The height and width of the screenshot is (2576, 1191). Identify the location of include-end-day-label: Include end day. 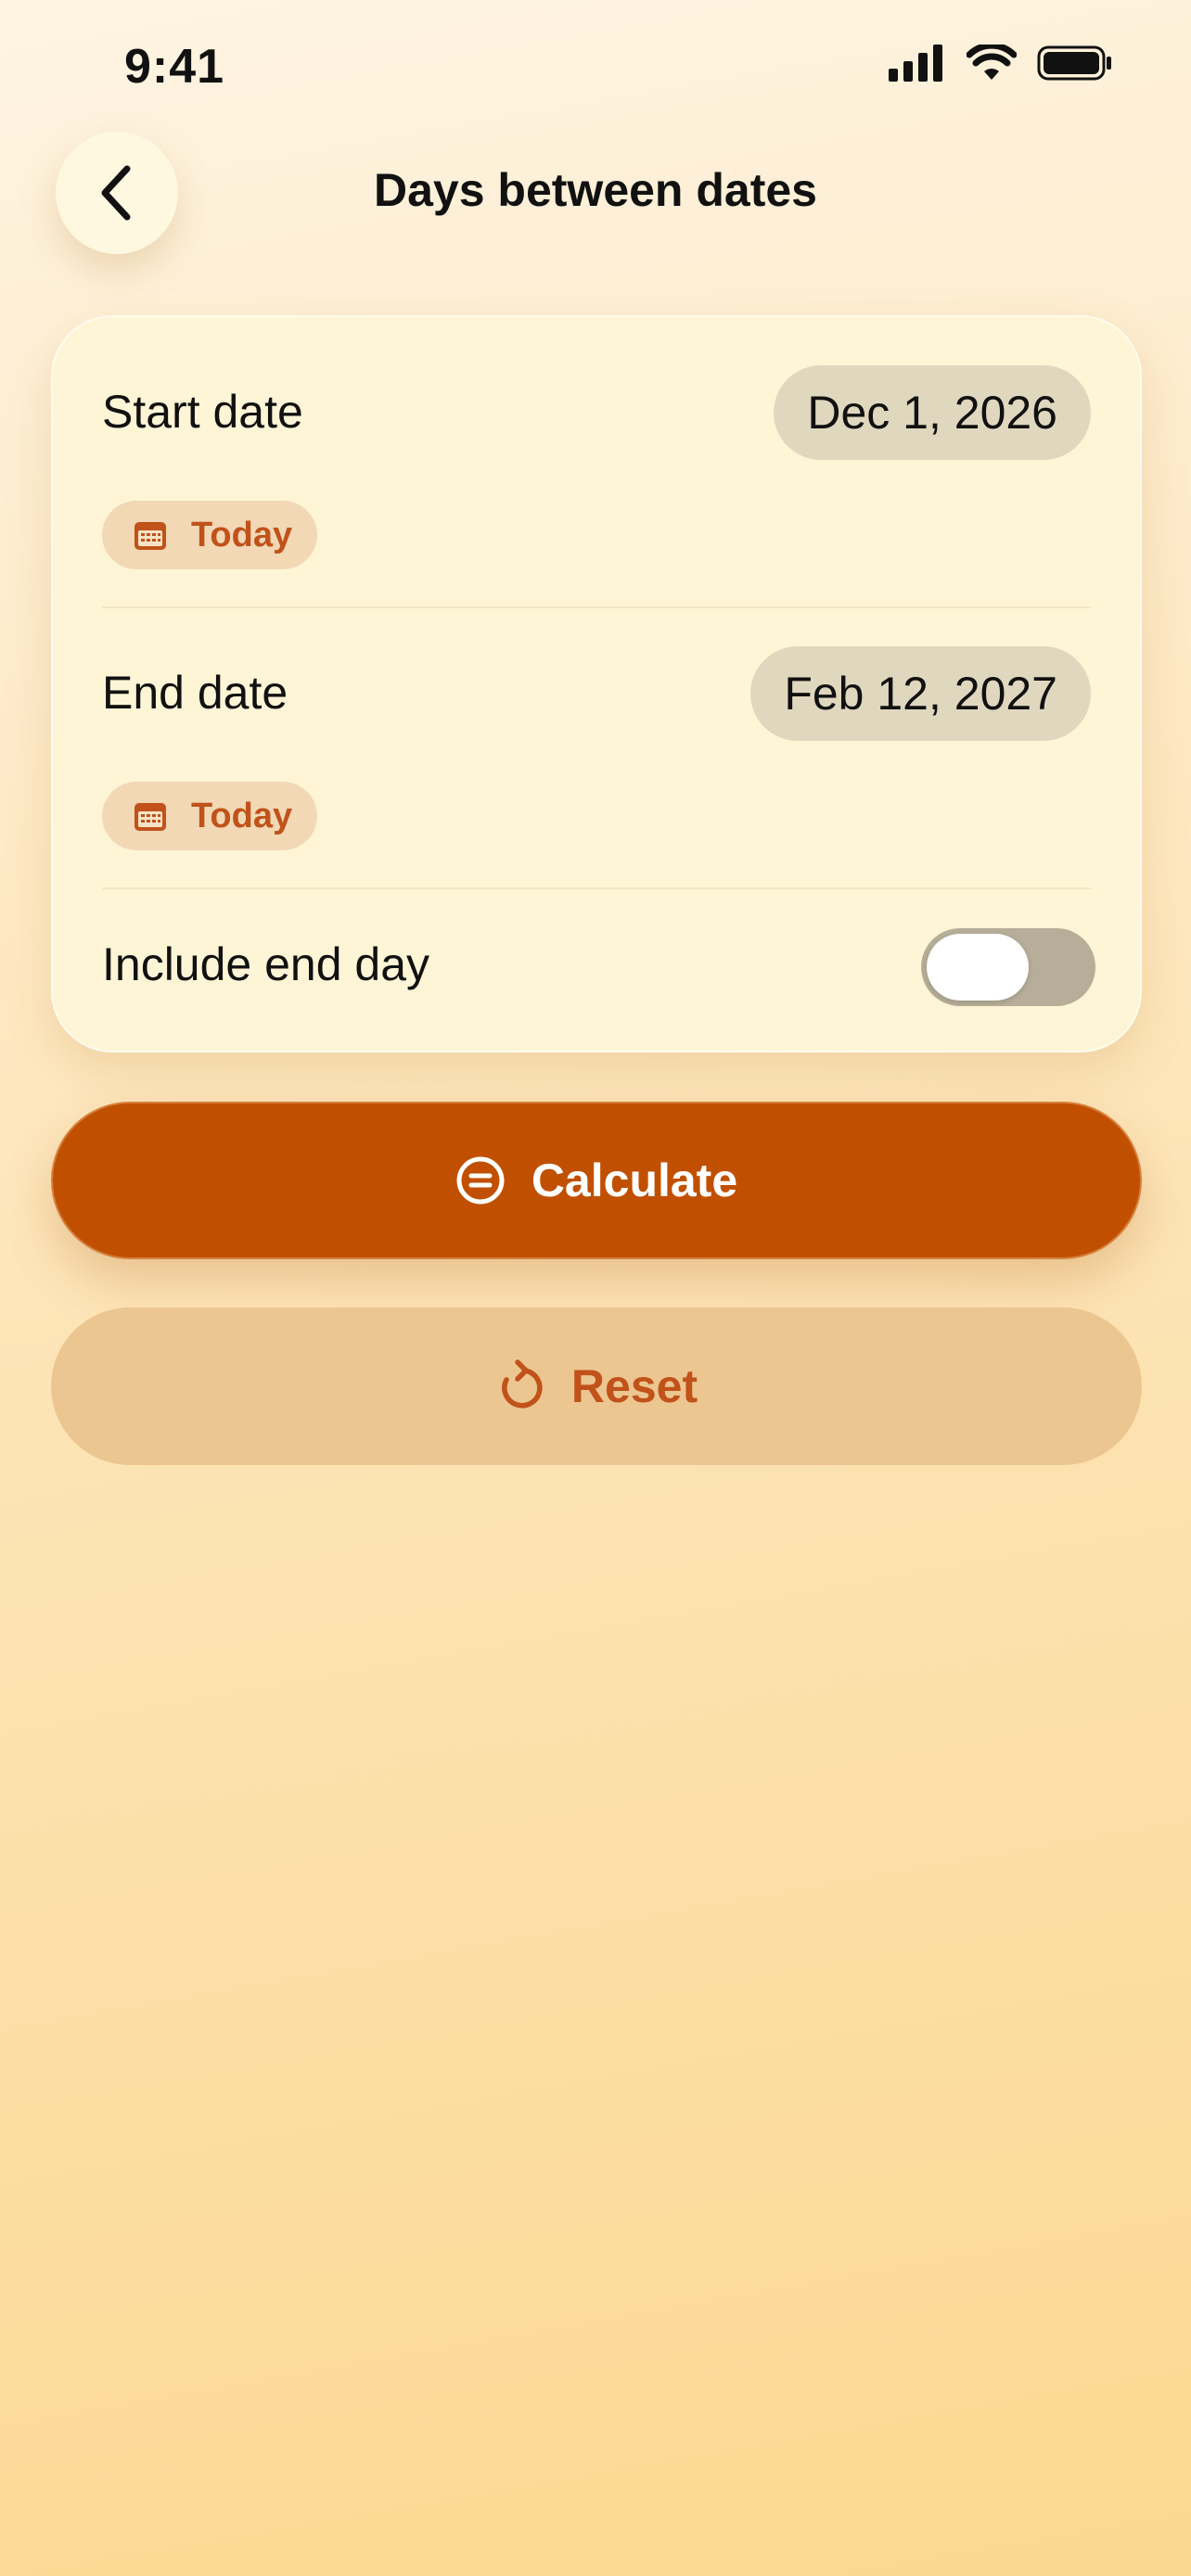
(266, 964).